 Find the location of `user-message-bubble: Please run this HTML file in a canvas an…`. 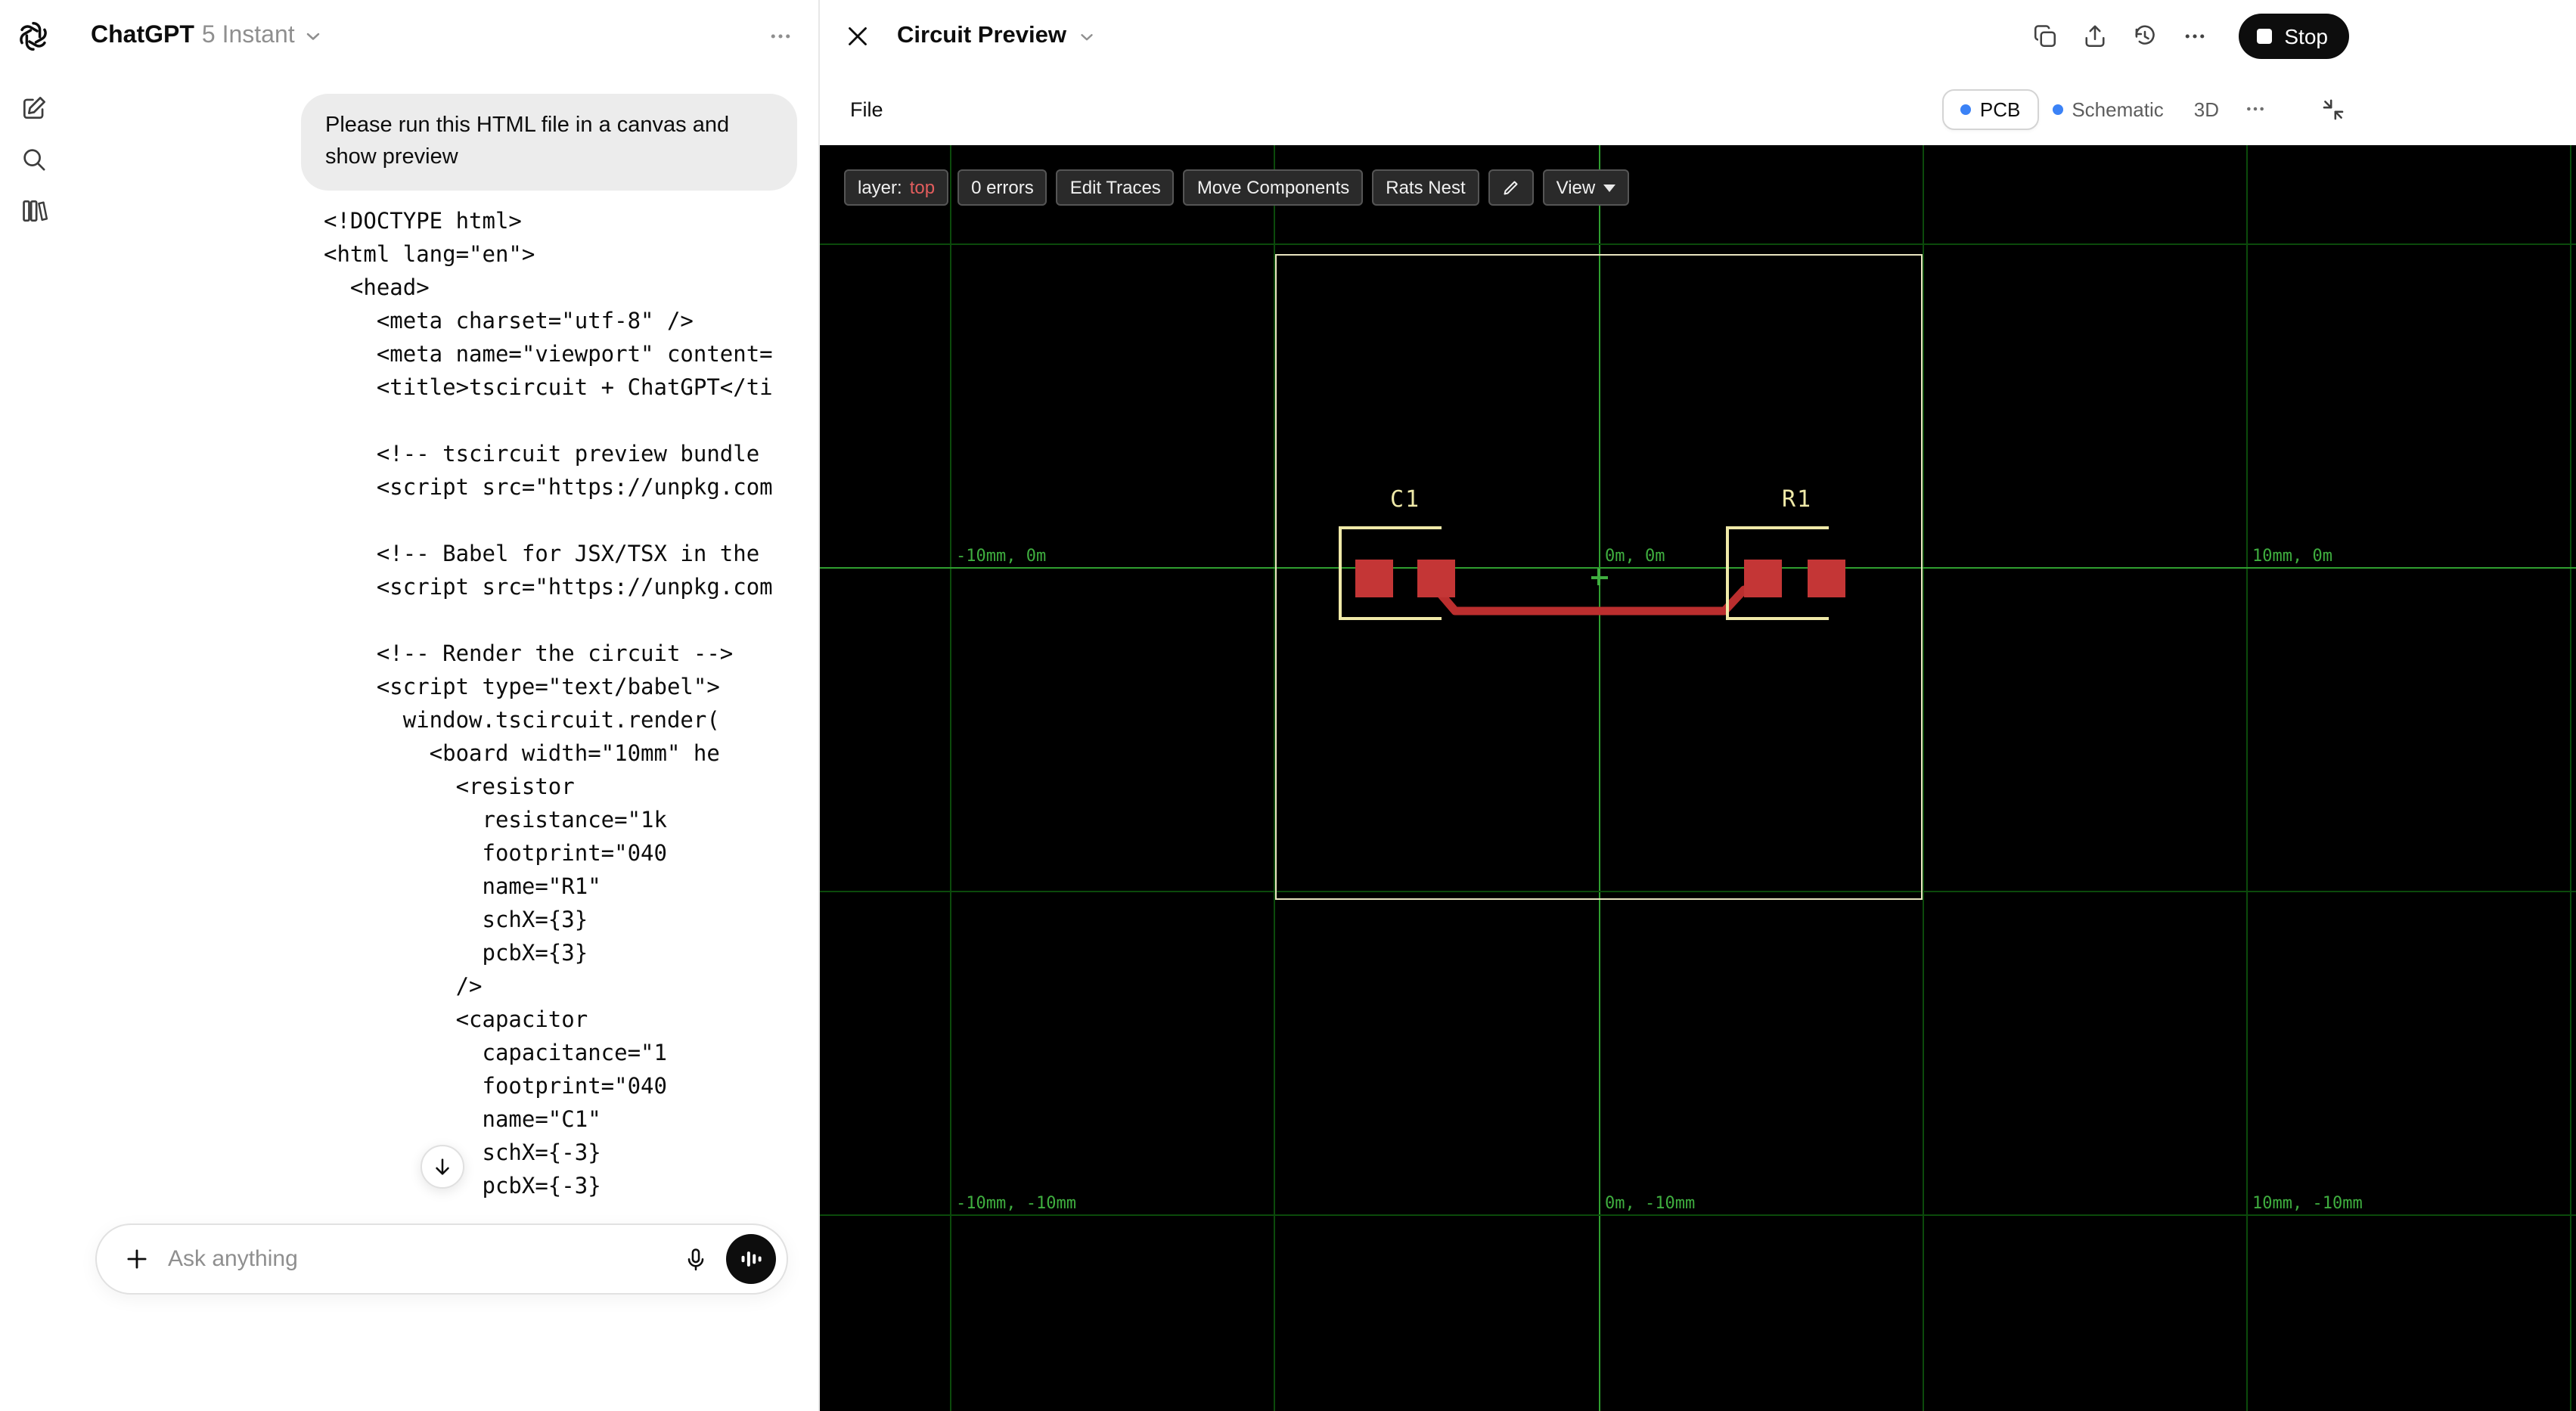

user-message-bubble: Please run this HTML file in a canvas an… is located at coordinates (549, 142).